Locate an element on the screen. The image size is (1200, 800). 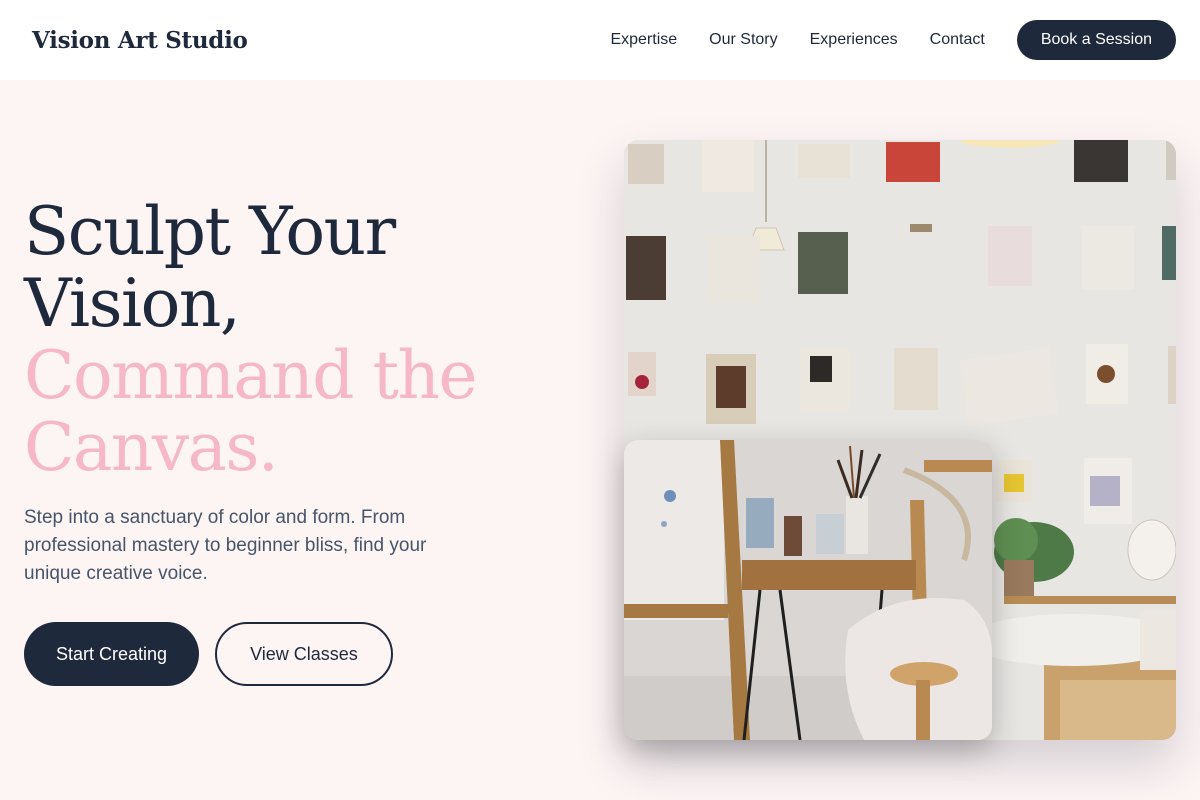
nav-link-our-story: Our Story is located at coordinates (743, 40).